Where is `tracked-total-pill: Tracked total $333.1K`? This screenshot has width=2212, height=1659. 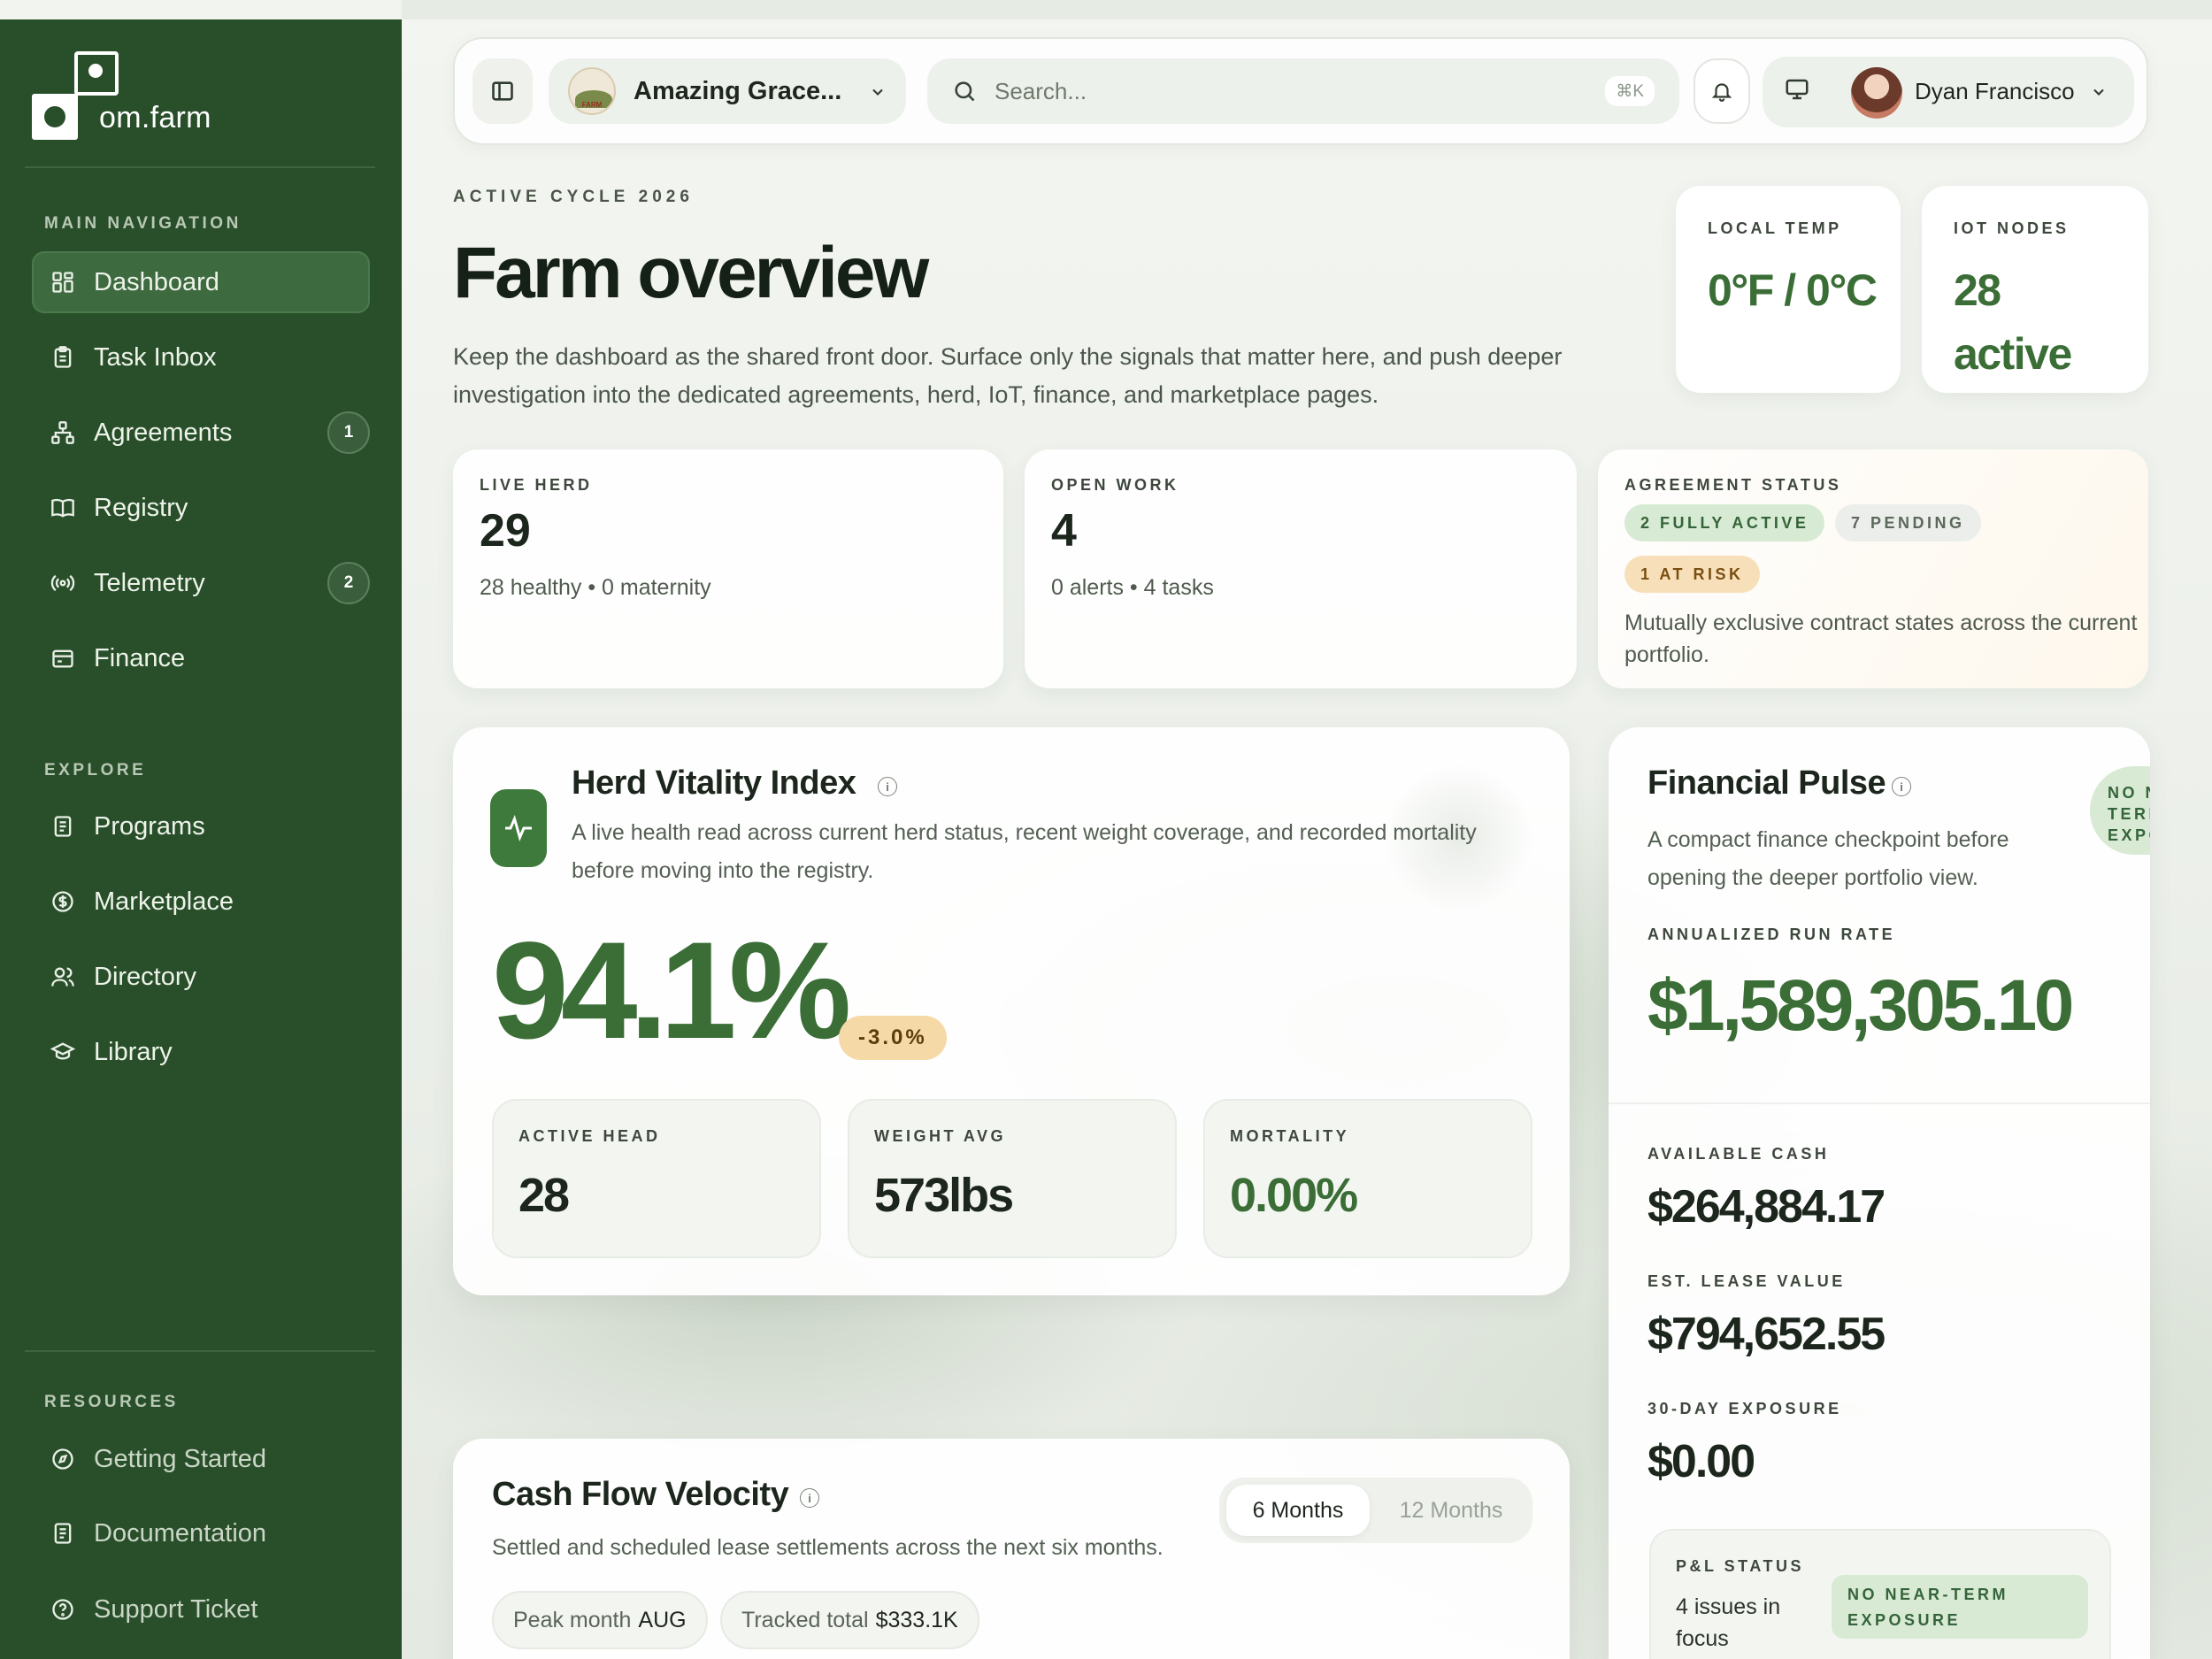
tracked-total-pill: Tracked total $333.1K is located at coordinates (850, 1620).